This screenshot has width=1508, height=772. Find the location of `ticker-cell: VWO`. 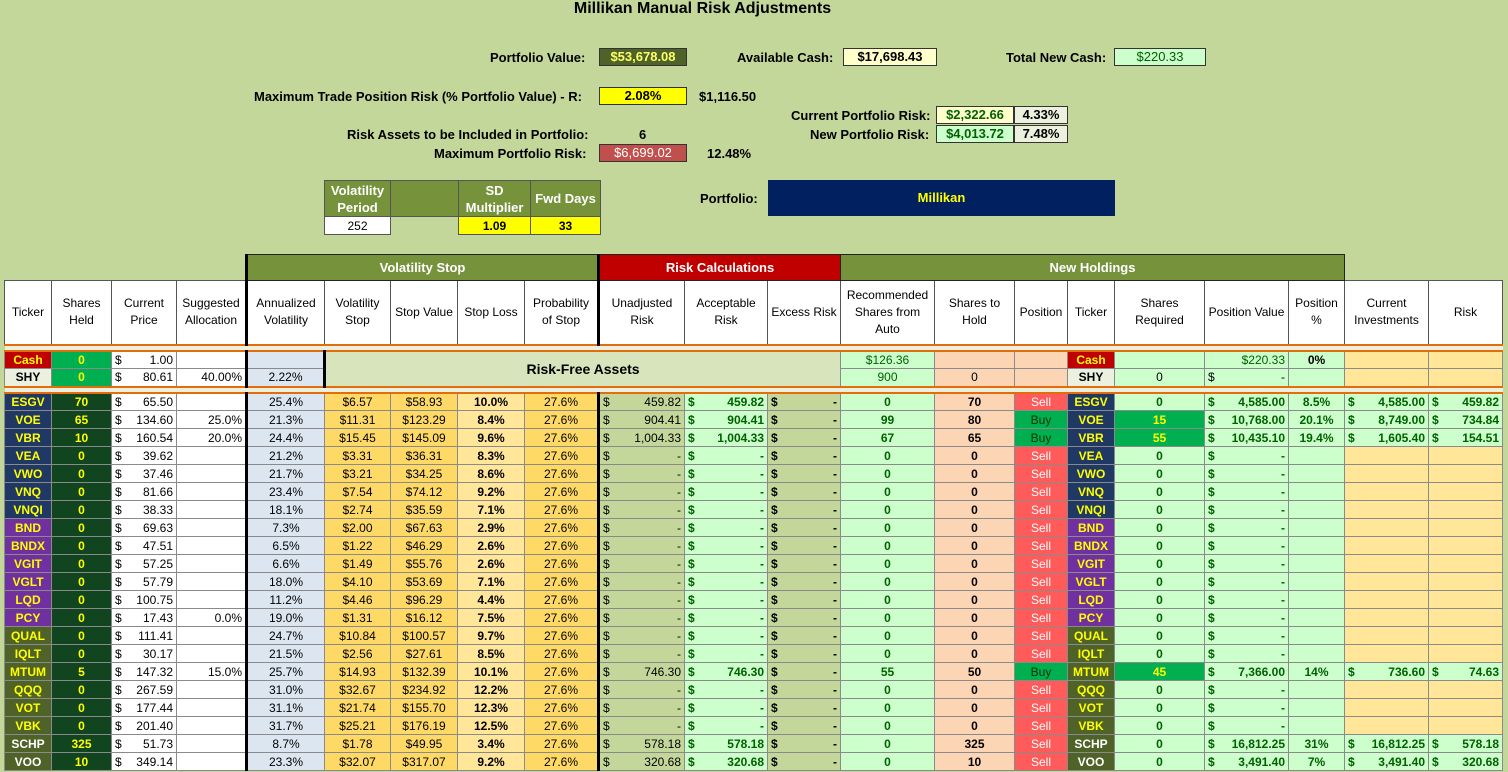

ticker-cell: VWO is located at coordinates (28, 473).